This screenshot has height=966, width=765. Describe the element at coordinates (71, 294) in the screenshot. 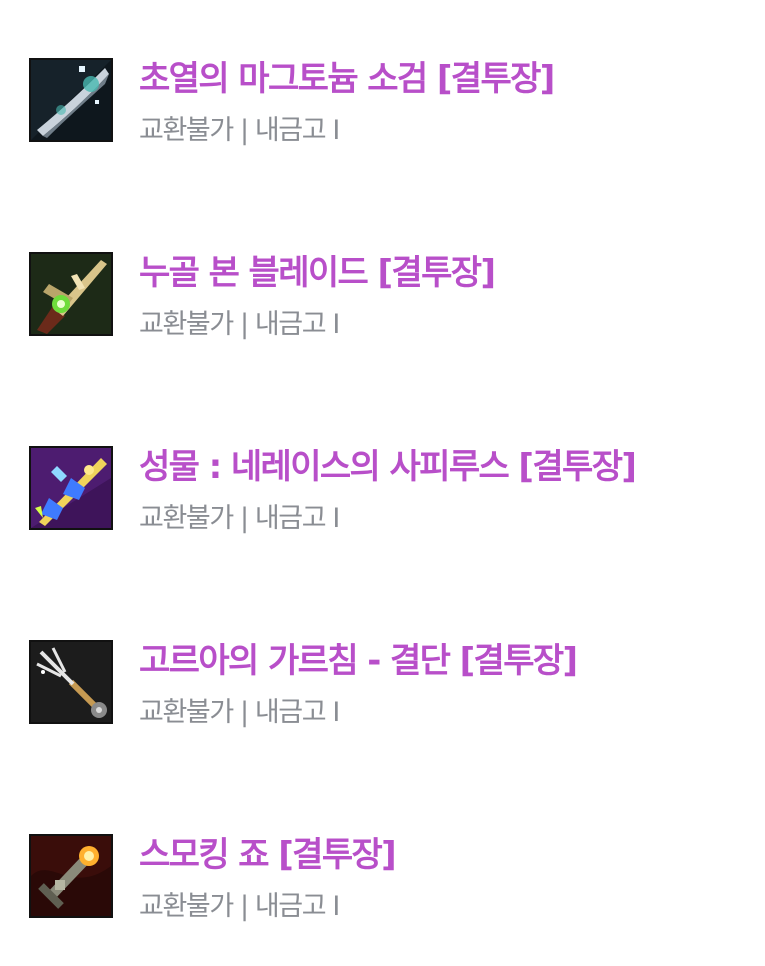

I see `bone-blade-item-icon` at that location.